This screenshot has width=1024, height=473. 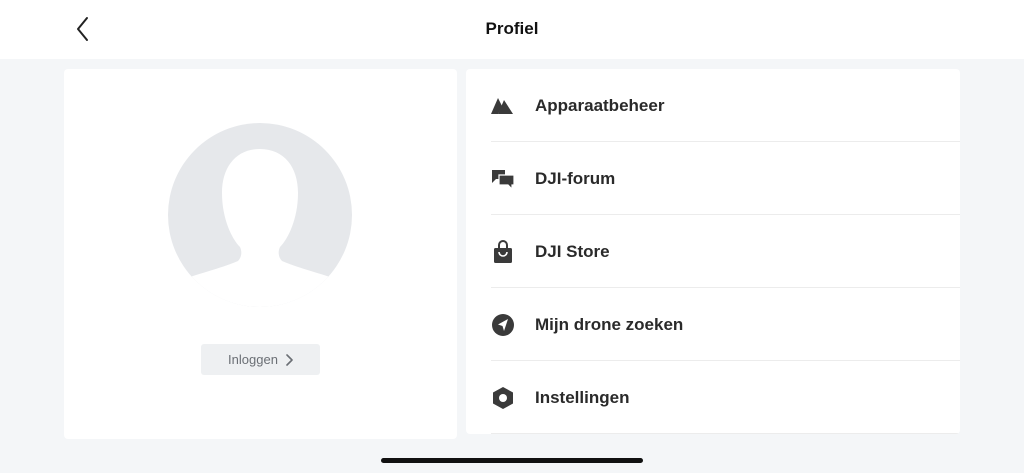 What do you see at coordinates (503, 106) in the screenshot?
I see `device-management-icon` at bounding box center [503, 106].